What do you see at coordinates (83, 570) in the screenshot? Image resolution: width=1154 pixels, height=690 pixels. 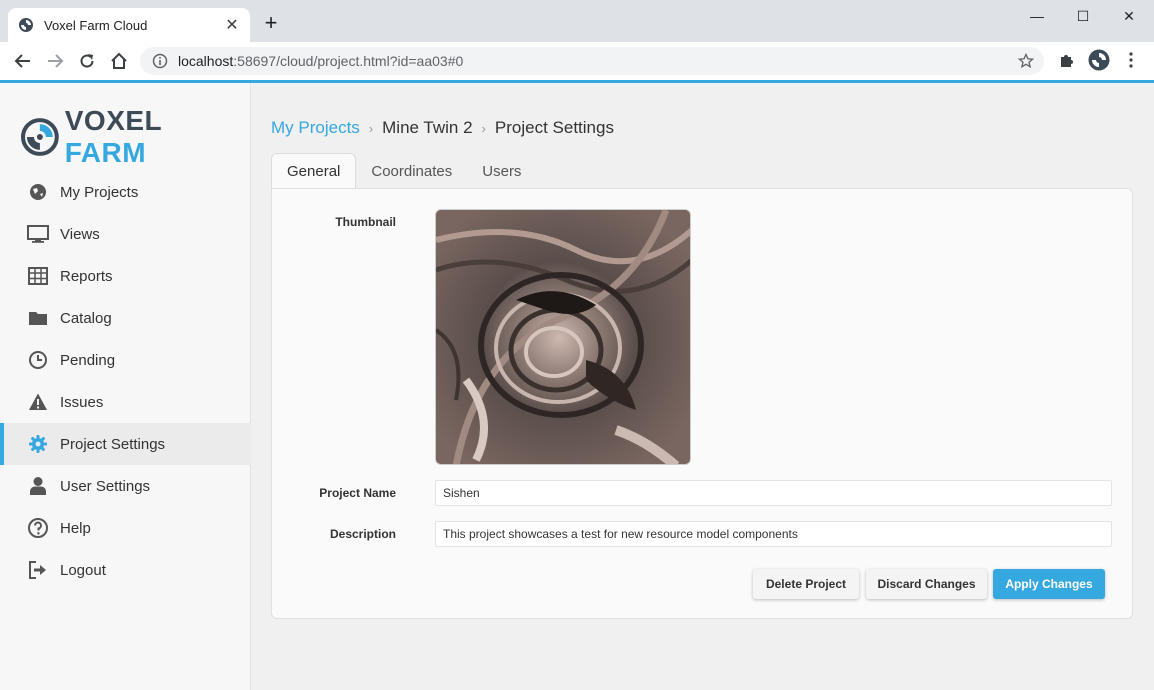 I see `sidebar-item-label: Logout` at bounding box center [83, 570].